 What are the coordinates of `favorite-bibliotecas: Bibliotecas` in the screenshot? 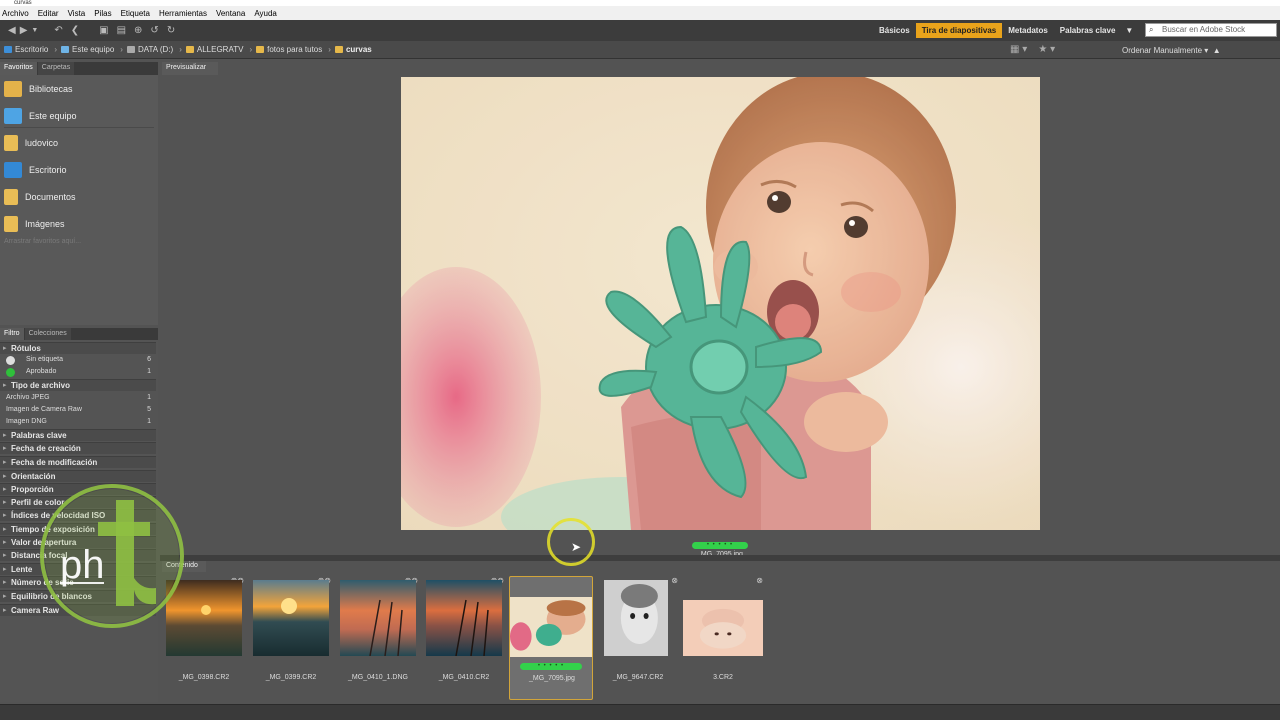 It's located at (79, 89).